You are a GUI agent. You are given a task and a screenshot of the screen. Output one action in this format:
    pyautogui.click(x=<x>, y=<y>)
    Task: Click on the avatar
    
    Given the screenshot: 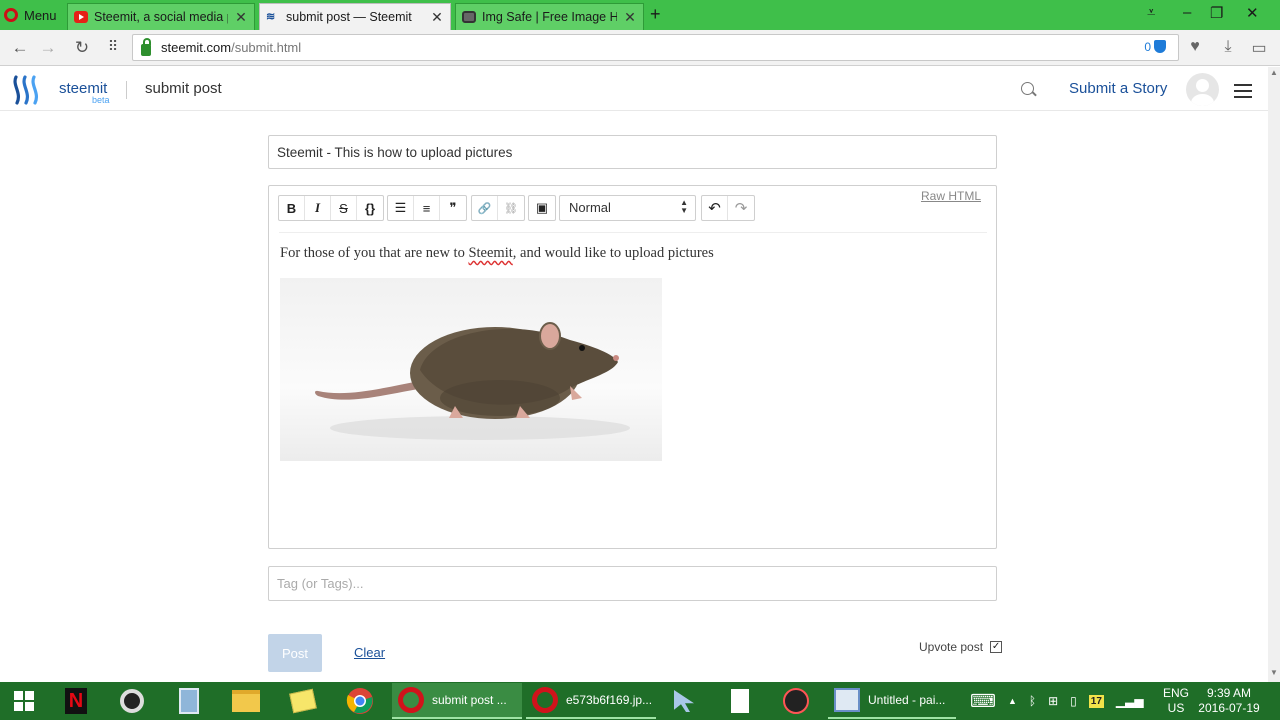 What is the action you would take?
    pyautogui.click(x=1202, y=89)
    